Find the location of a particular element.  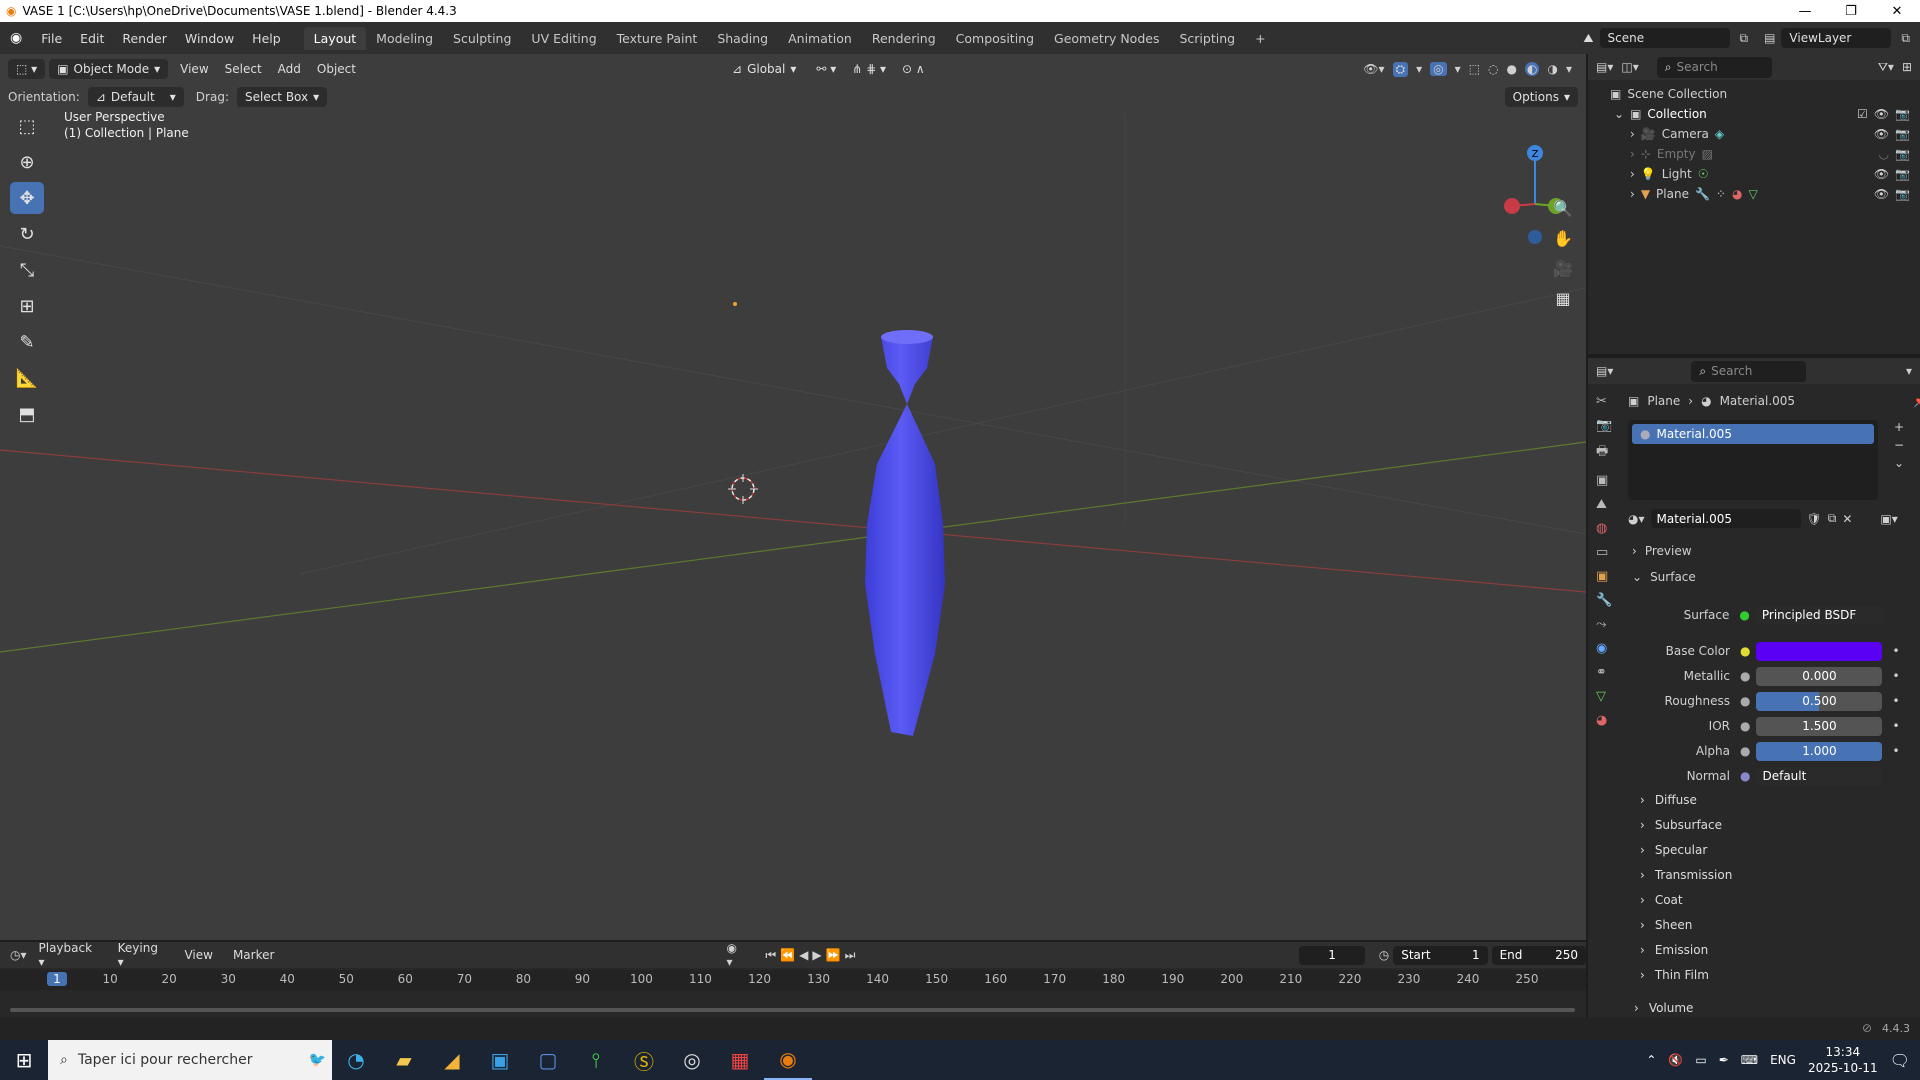

outliner-item-empty: › ⊹ Empty ▨ ◡ 📷 is located at coordinates (1765, 154).